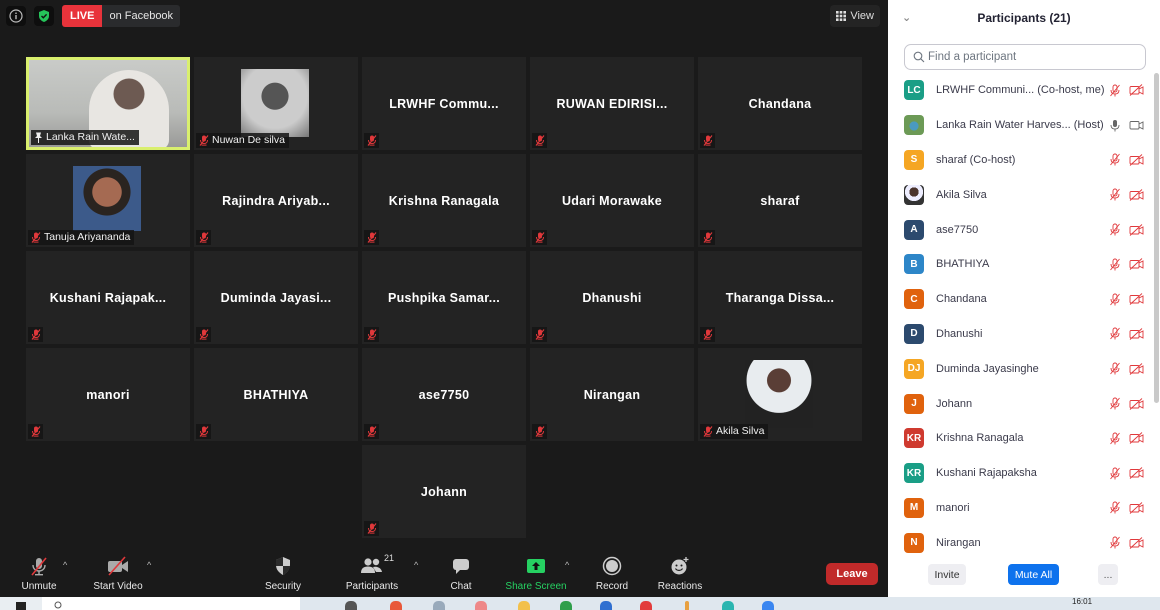 The image size is (1160, 610). Describe the element at coordinates (108, 200) in the screenshot. I see `video-tile: Tanuja Ariyananda` at that location.